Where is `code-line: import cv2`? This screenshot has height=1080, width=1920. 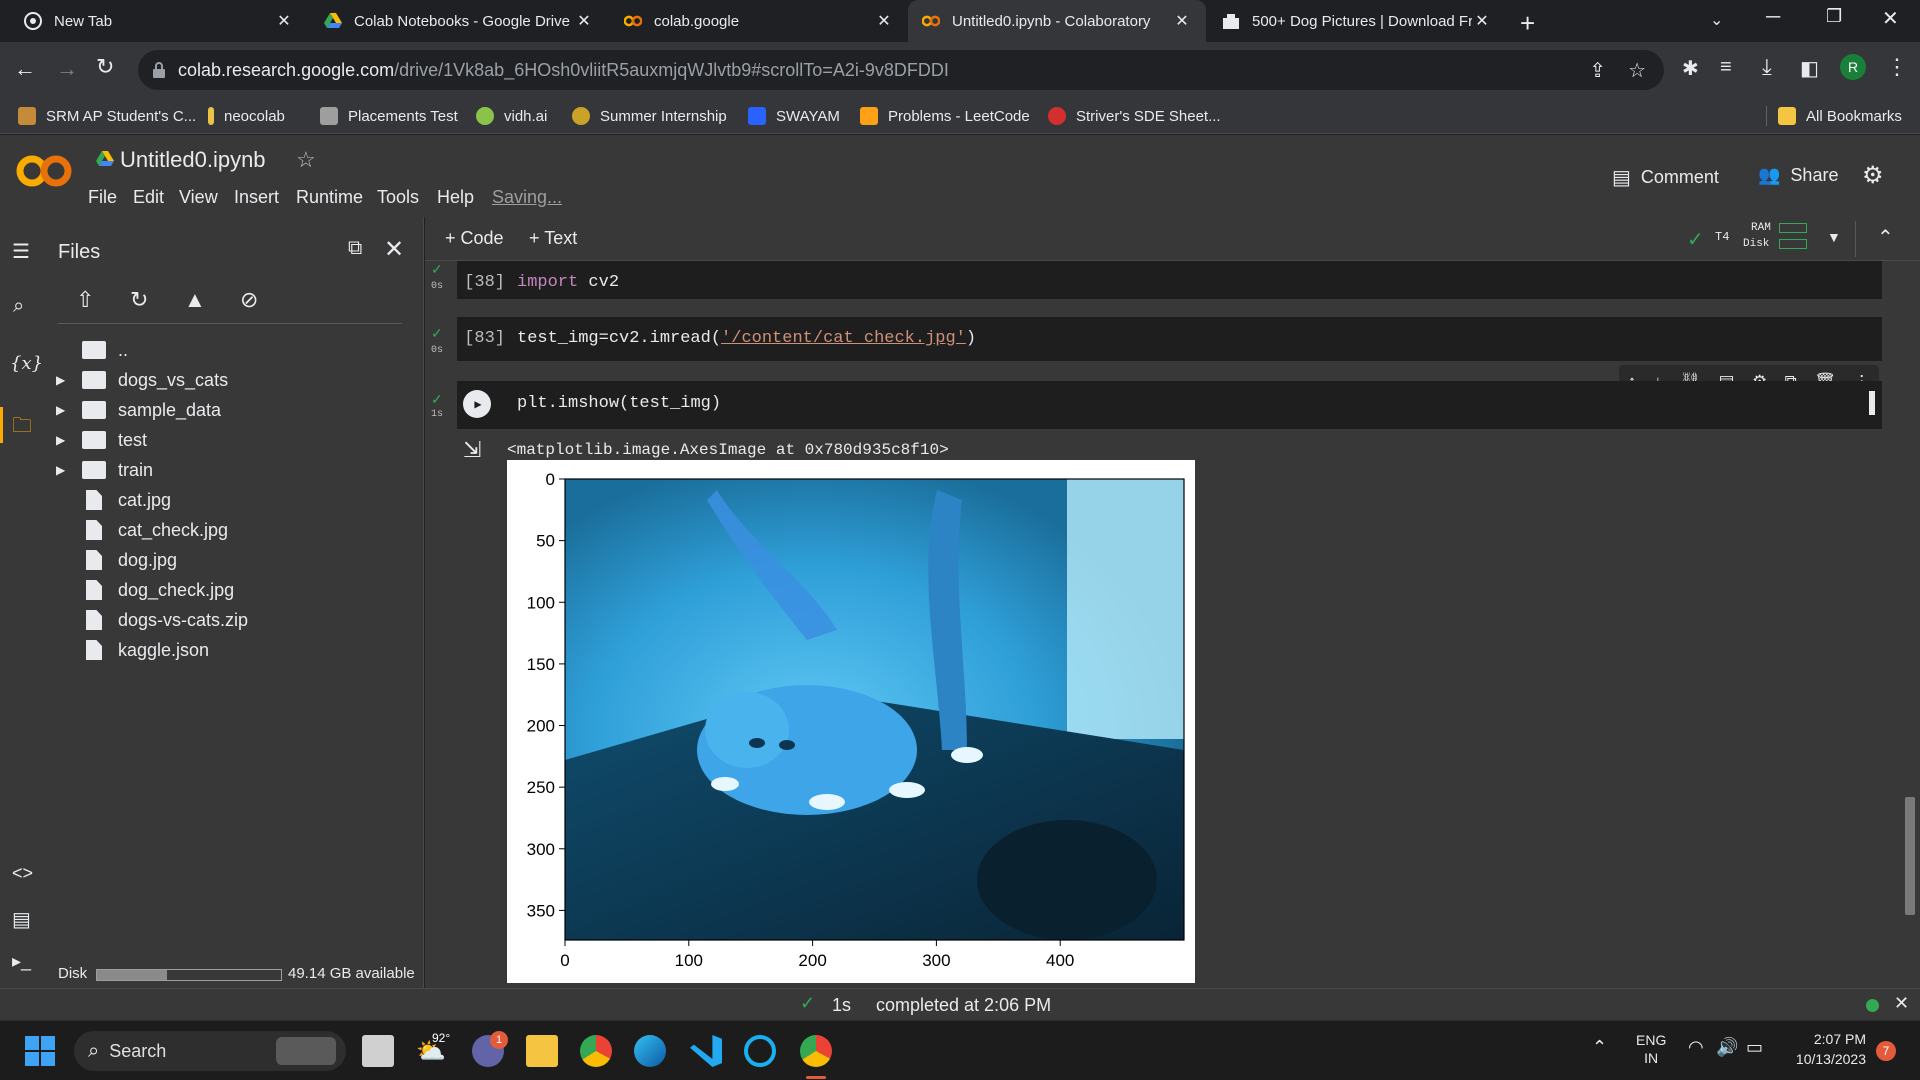 code-line: import cv2 is located at coordinates (568, 282).